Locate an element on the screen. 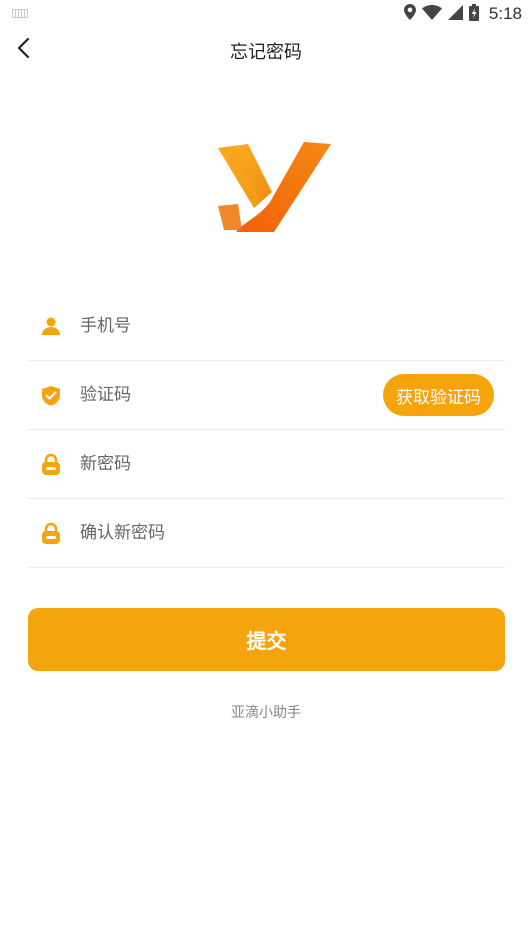 The width and height of the screenshot is (532, 944). confirm-password-row is located at coordinates (266, 533).